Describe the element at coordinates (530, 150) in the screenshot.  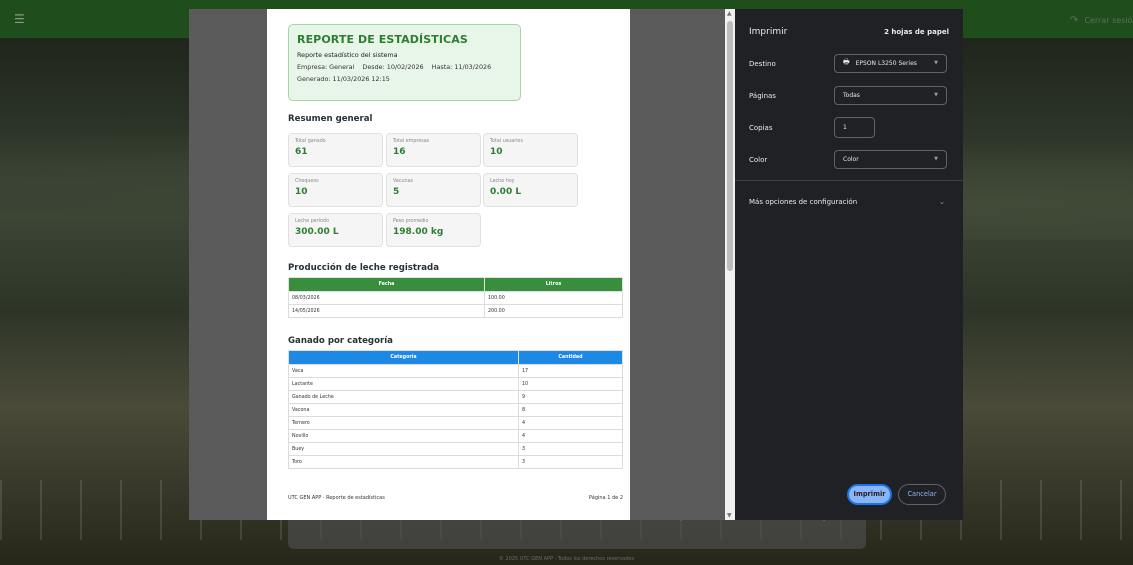
I see `stat-card: Total usuarios 10` at that location.